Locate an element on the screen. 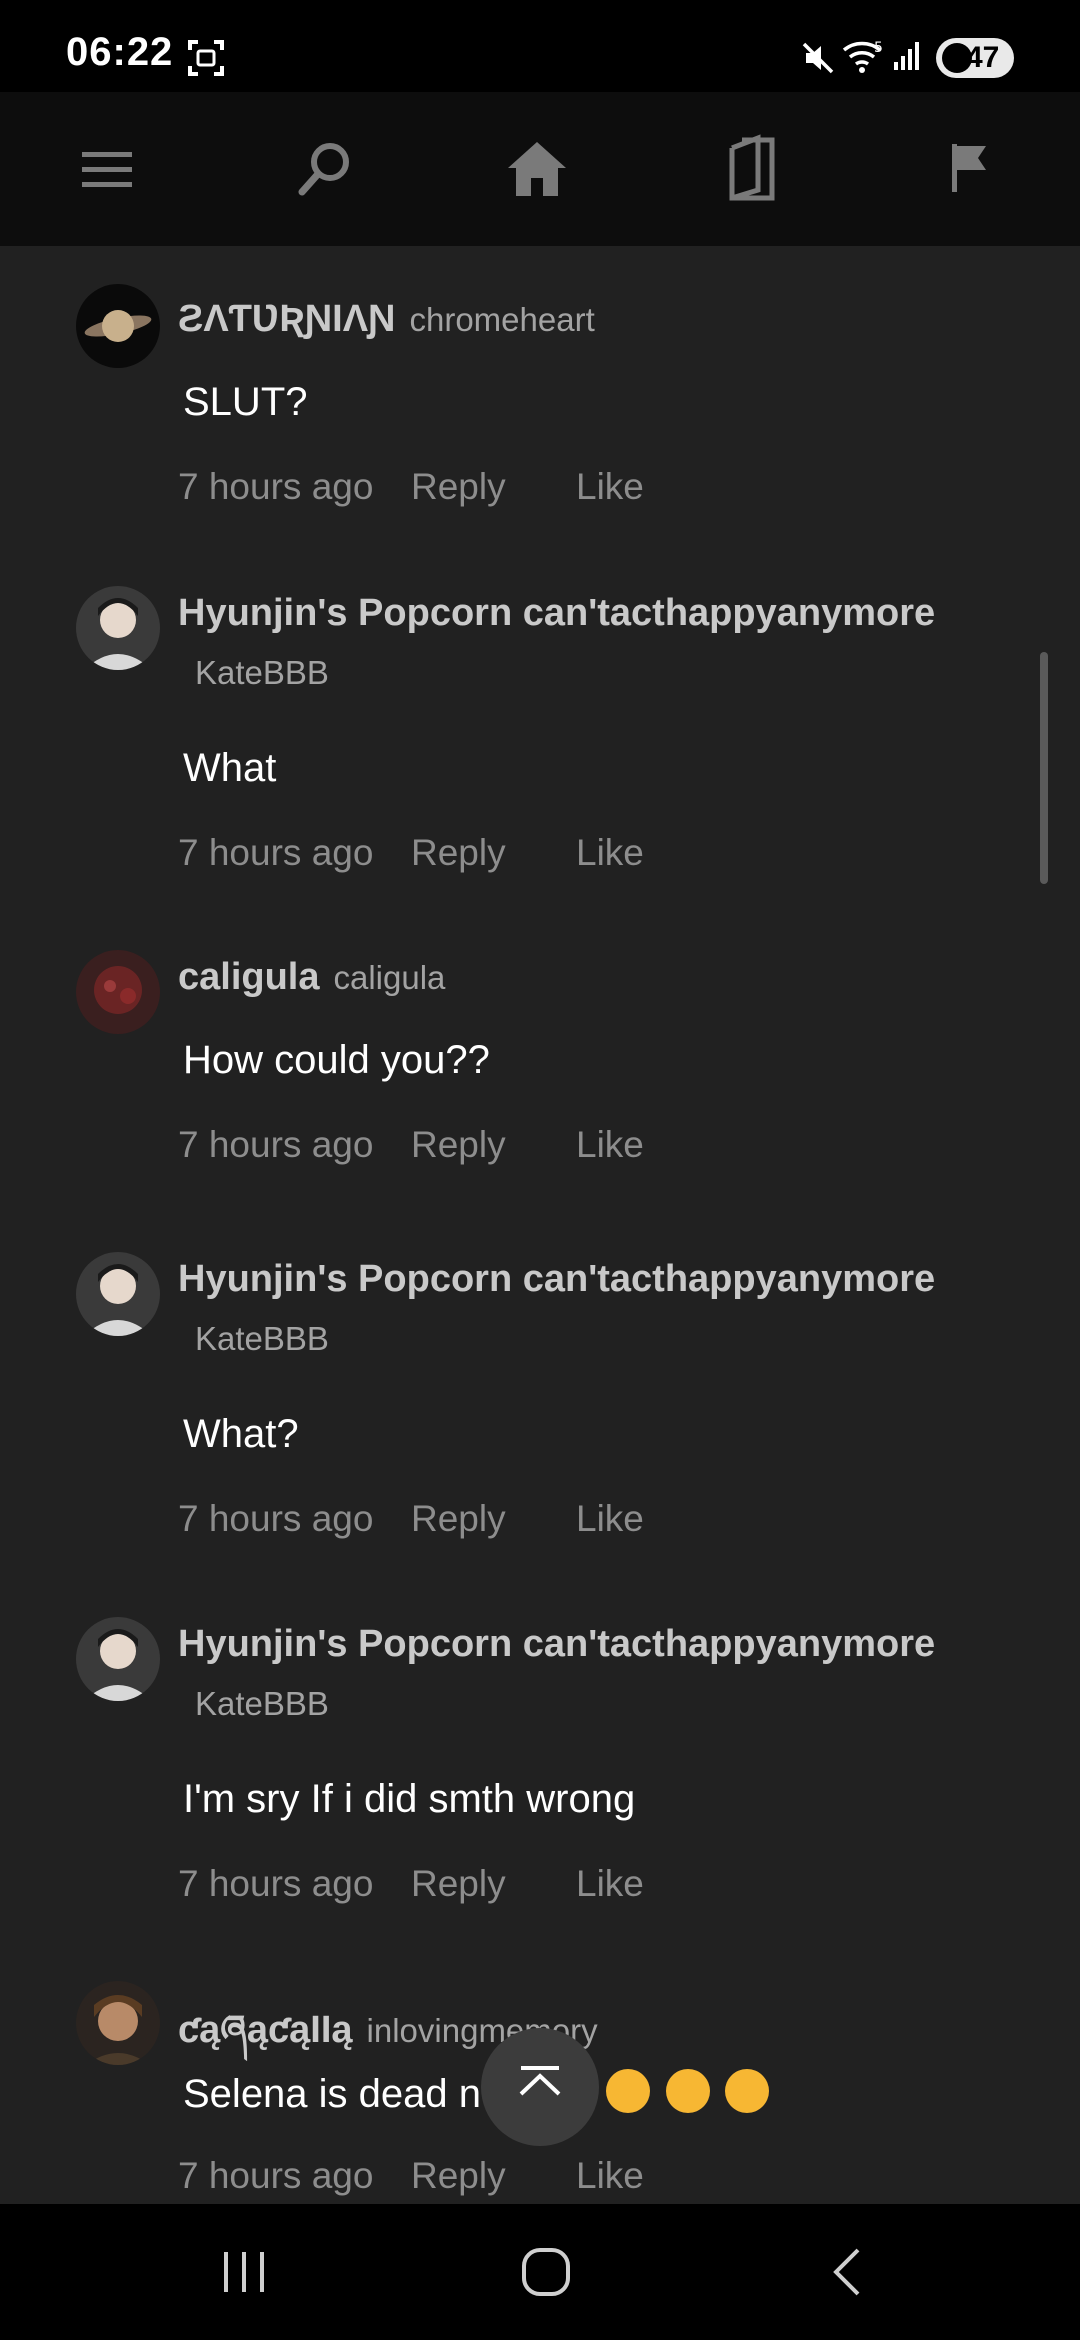 The width and height of the screenshot is (1080, 2340). library-icon is located at coordinates (753, 169).